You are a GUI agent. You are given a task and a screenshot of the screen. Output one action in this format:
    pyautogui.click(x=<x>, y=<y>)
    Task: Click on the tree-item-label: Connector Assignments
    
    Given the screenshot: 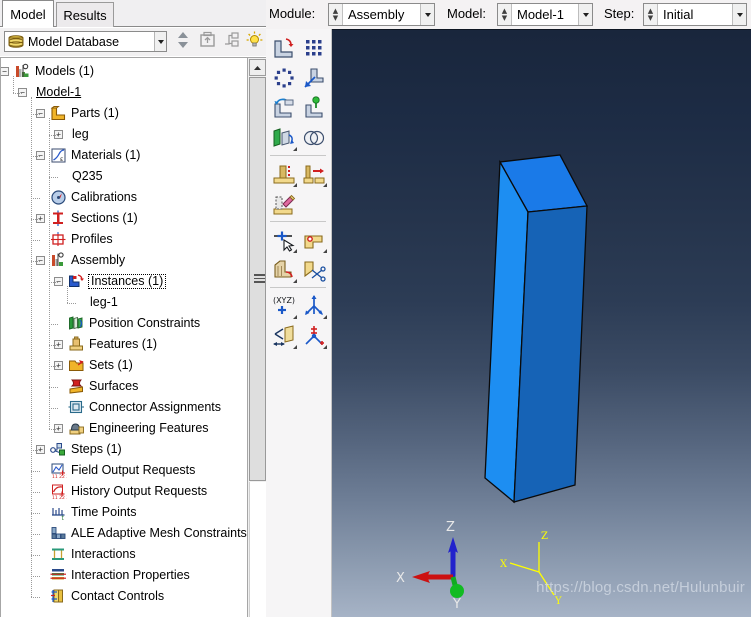 What is the action you would take?
    pyautogui.click(x=155, y=407)
    